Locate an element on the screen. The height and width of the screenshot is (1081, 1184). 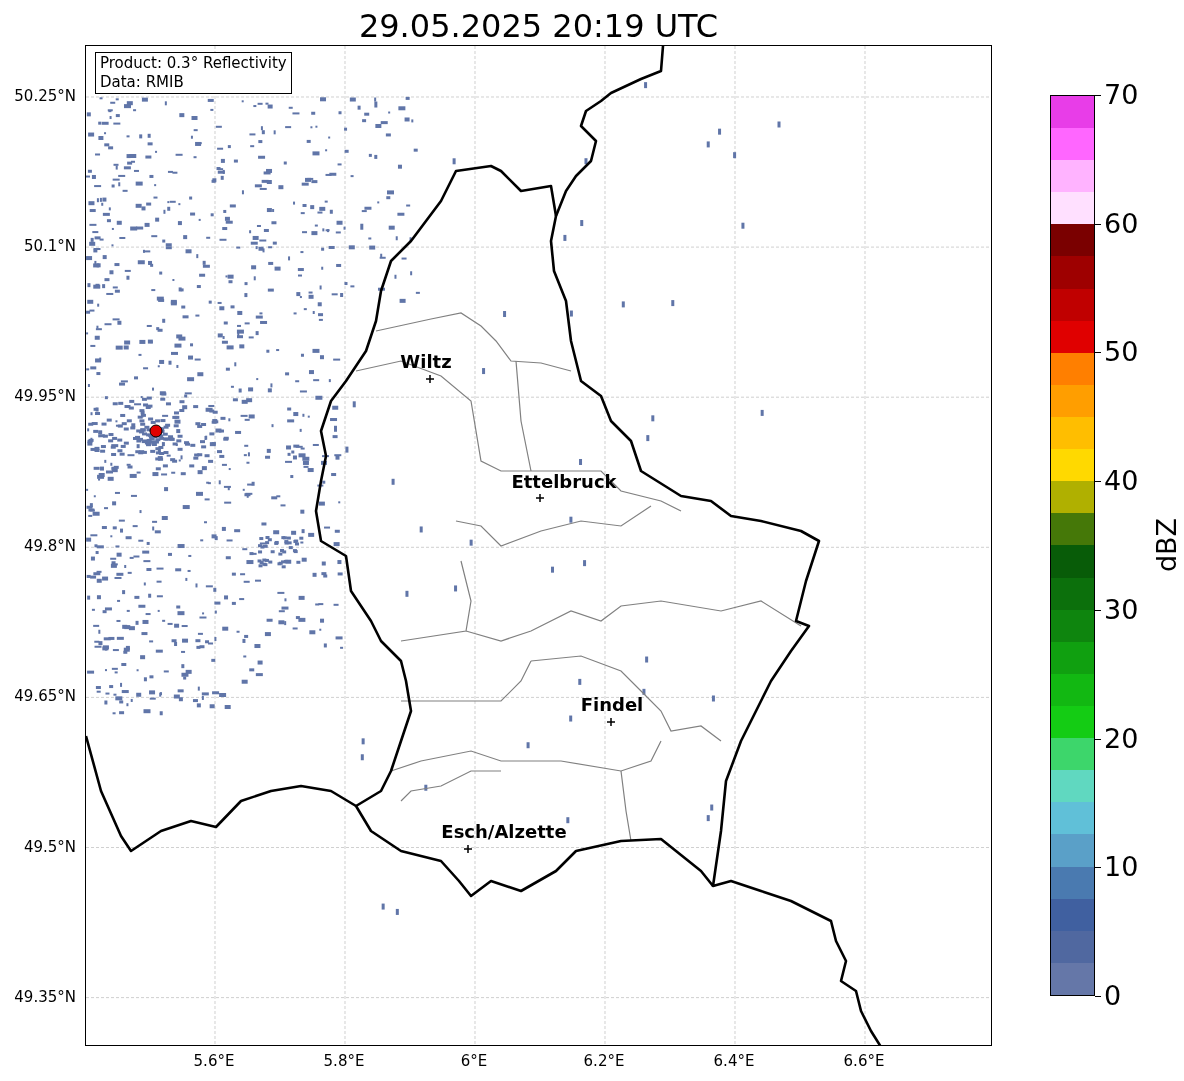
axis-tick-label: 50.1°N is located at coordinates (49, 246).